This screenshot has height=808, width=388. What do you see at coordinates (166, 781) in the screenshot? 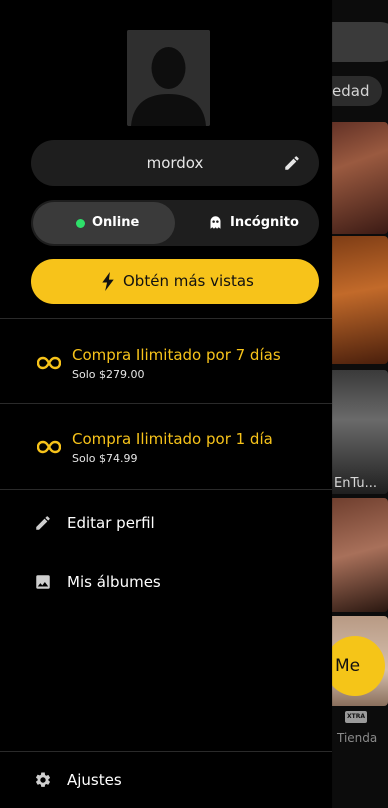
I see `menu-item-settings: Ajustes` at bounding box center [166, 781].